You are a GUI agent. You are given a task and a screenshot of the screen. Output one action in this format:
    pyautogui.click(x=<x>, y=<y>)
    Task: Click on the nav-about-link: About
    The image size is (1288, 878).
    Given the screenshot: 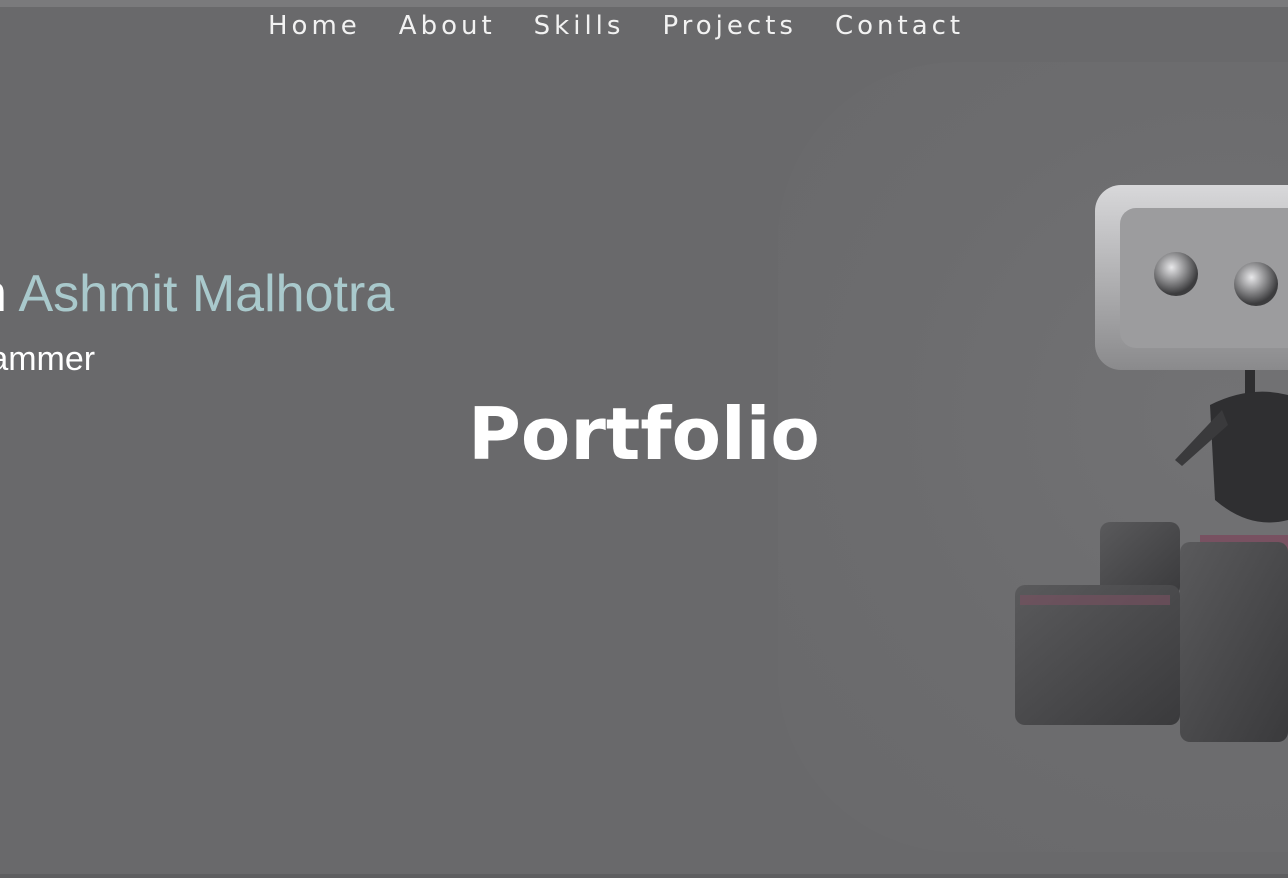 What is the action you would take?
    pyautogui.click(x=447, y=26)
    